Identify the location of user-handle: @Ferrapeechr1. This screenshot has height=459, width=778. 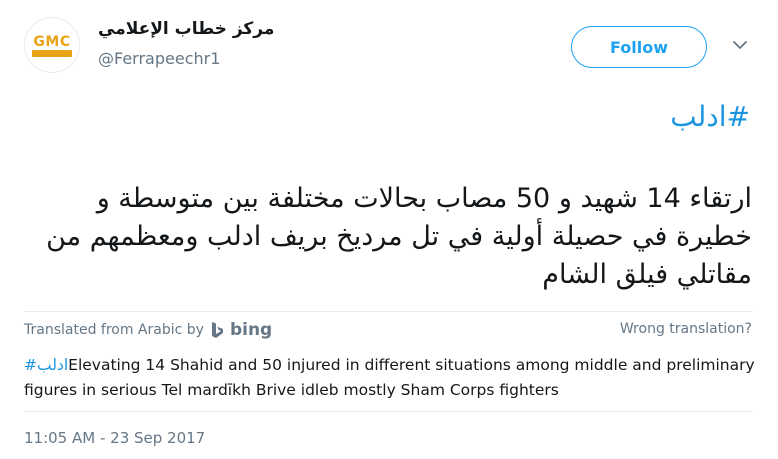
(159, 58).